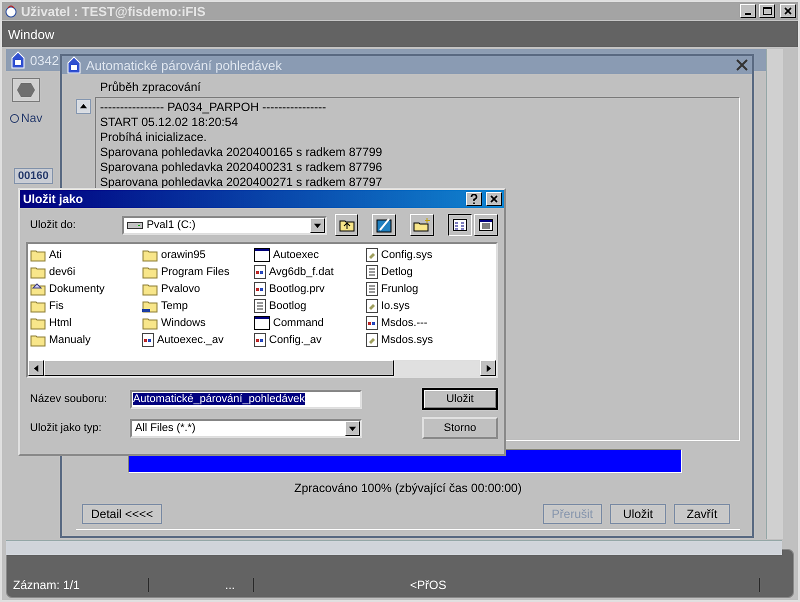  I want to click on file-item: Config.sys, so click(422, 254).